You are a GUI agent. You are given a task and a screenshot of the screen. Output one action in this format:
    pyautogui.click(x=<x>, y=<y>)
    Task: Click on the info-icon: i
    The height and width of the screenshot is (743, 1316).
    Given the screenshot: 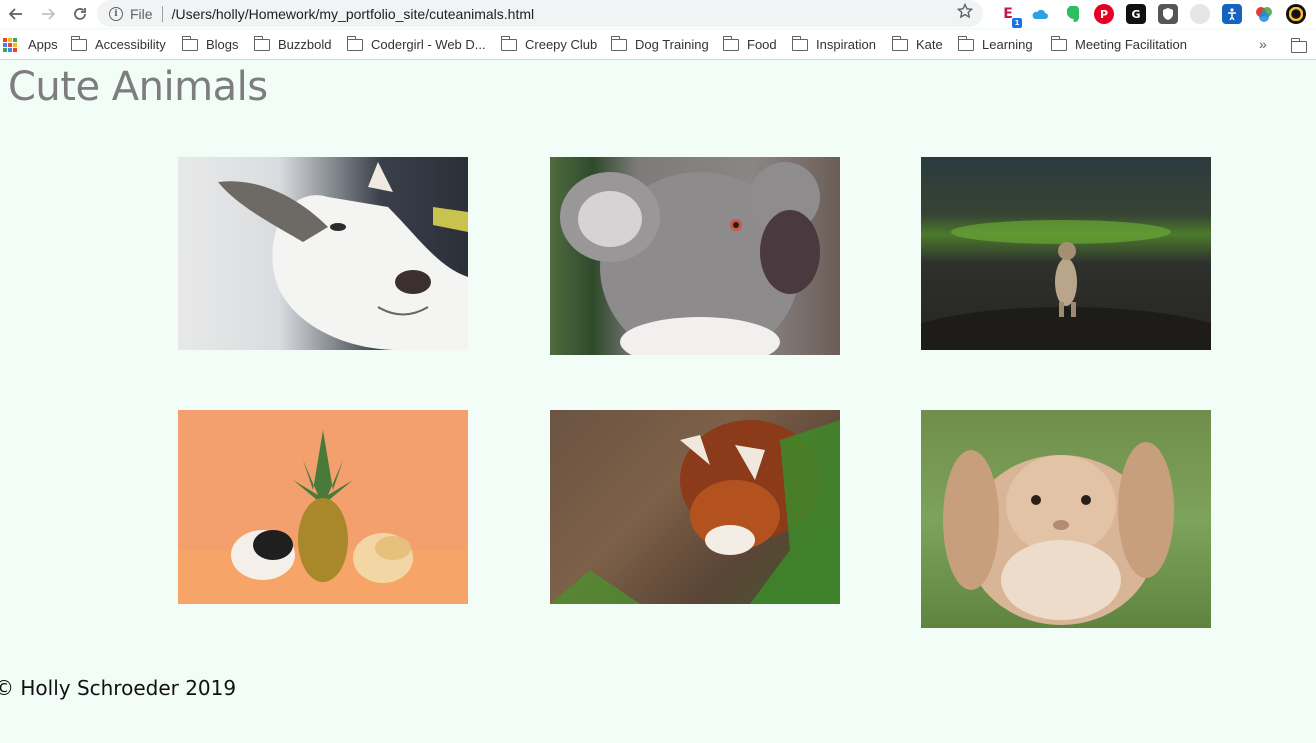 What is the action you would take?
    pyautogui.click(x=116, y=13)
    